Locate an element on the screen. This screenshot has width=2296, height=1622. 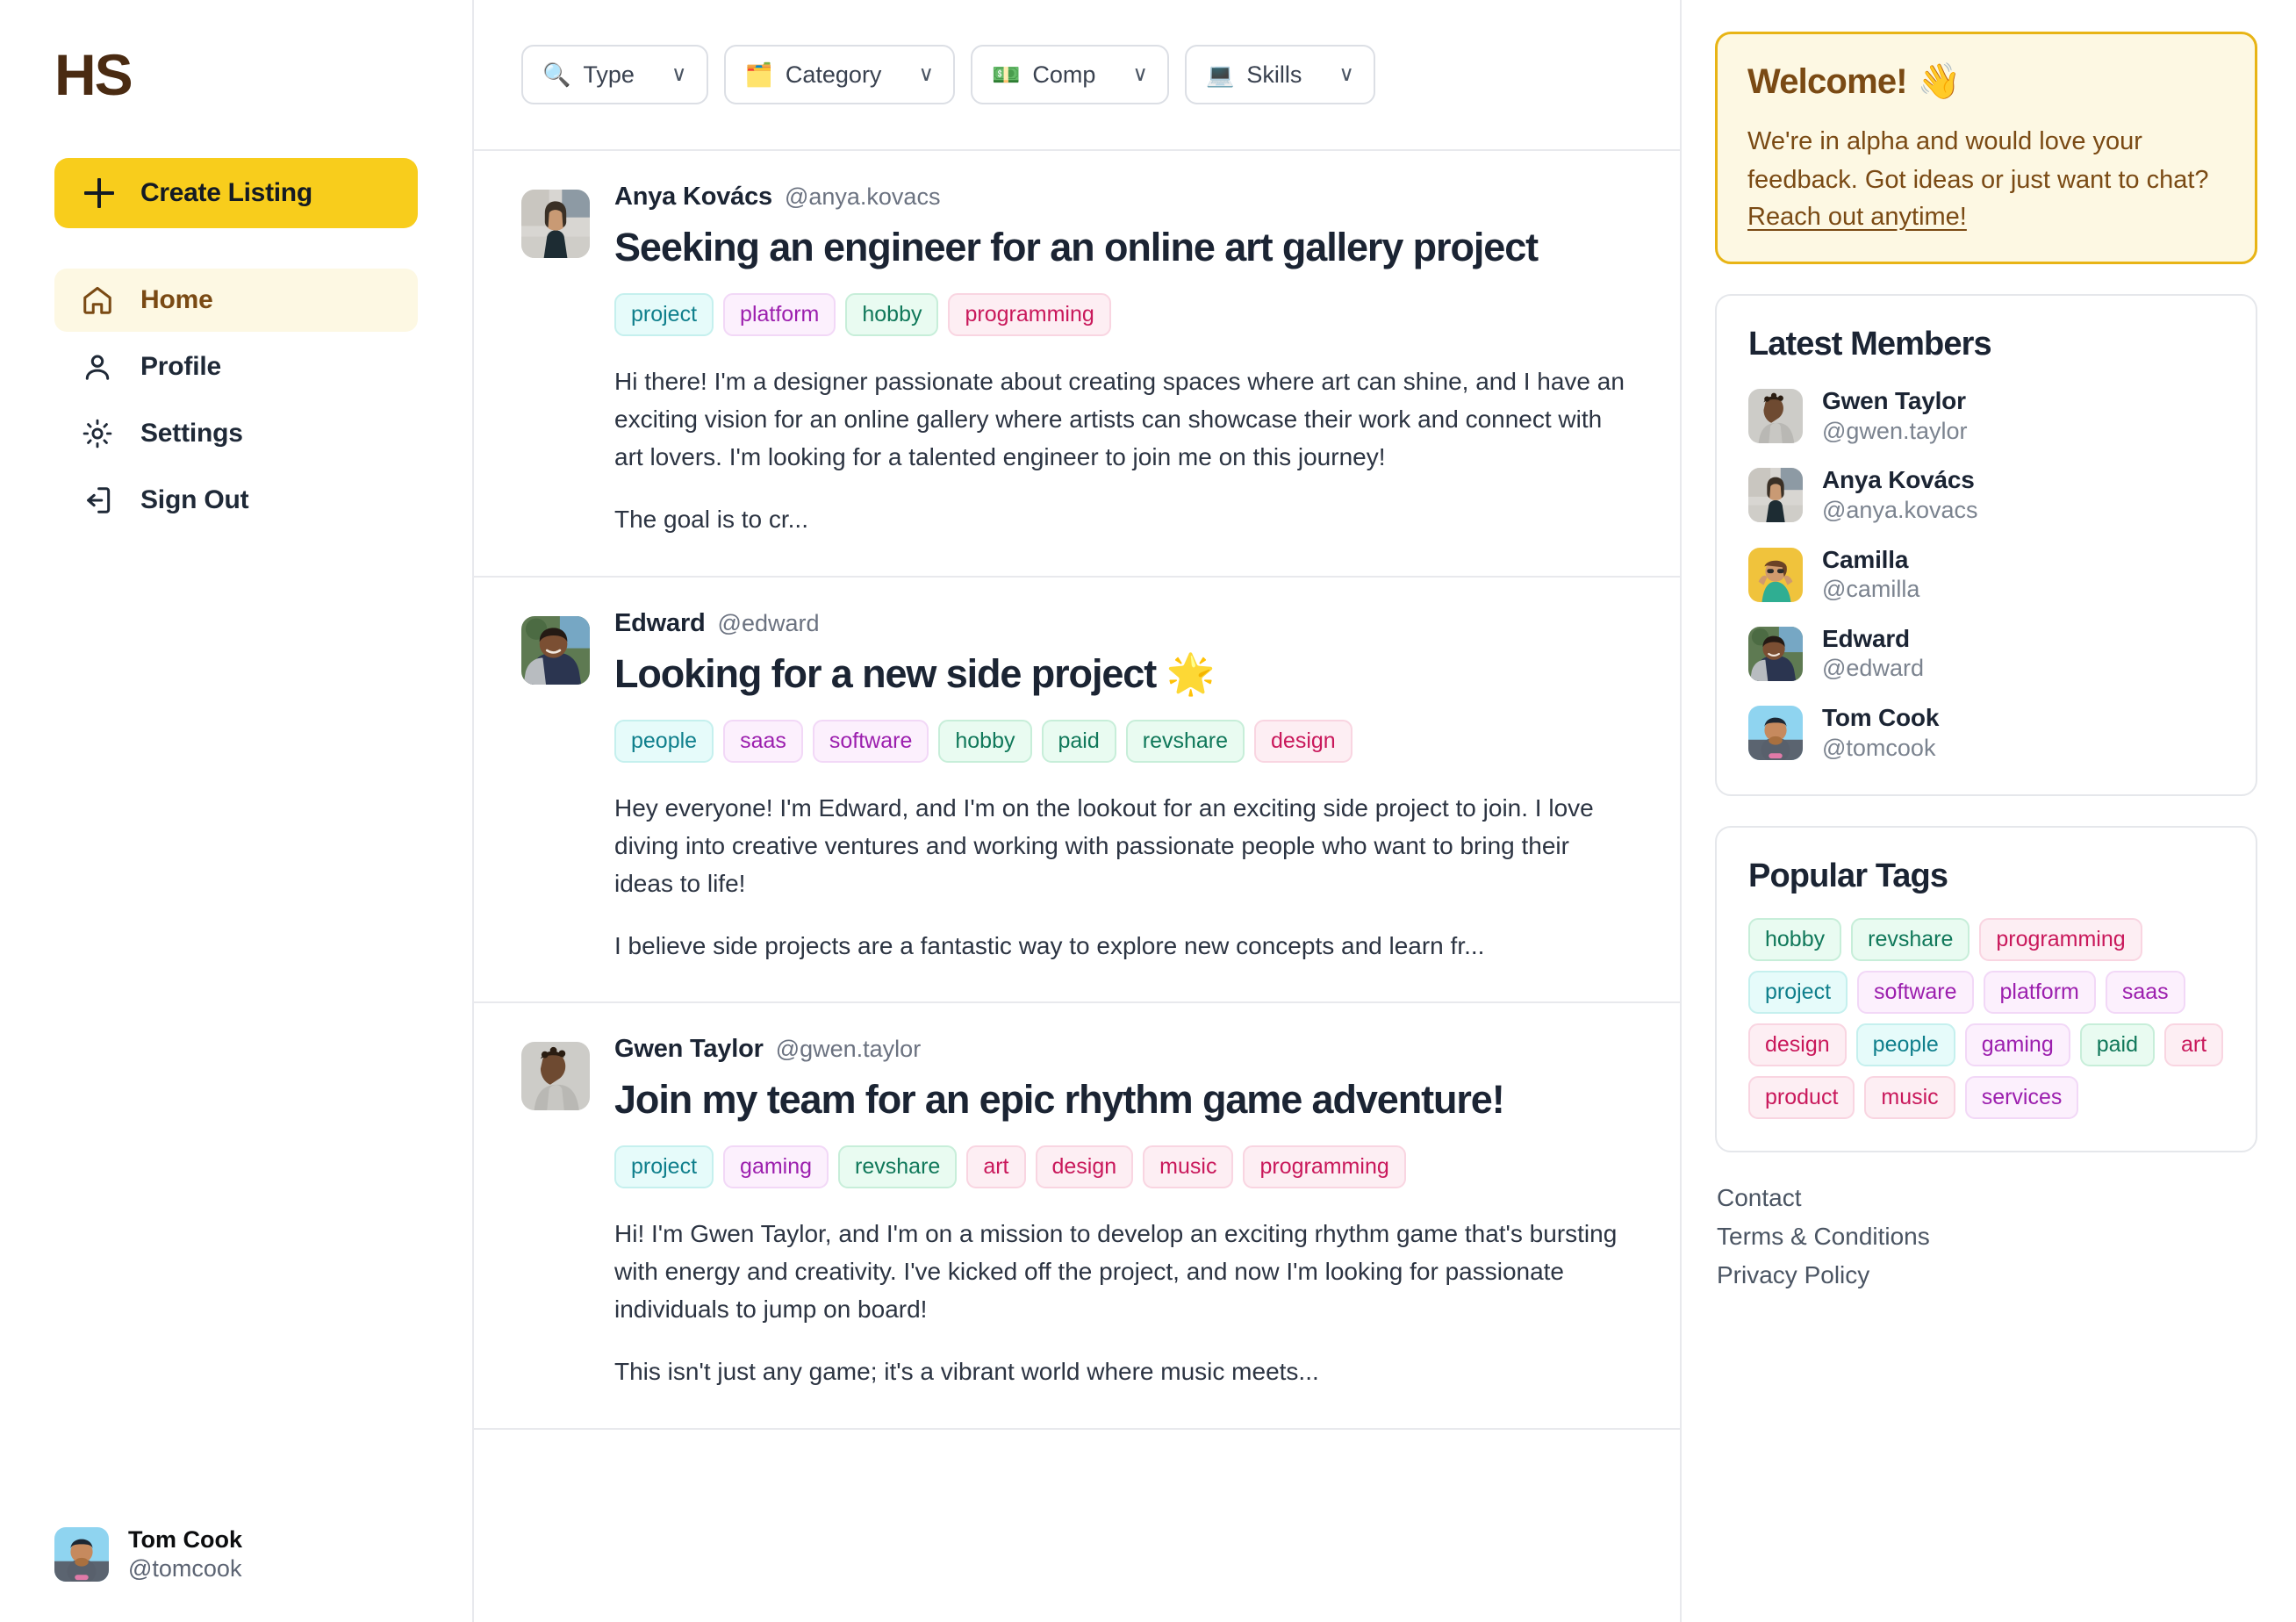
post-author-handle: @gwen.taylor is located at coordinates (848, 1049).